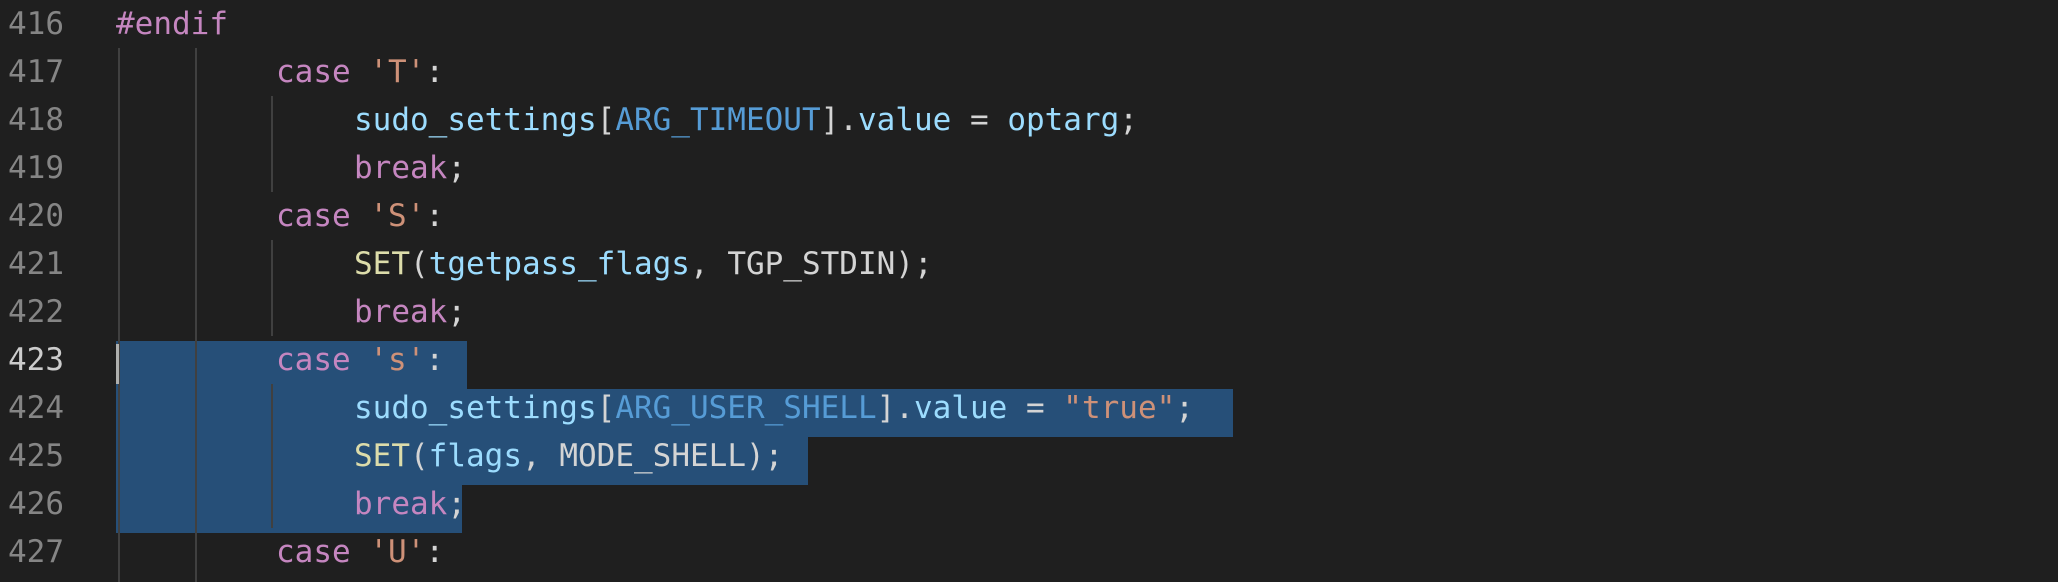 The width and height of the screenshot is (2058, 582). Describe the element at coordinates (360, 552) in the screenshot. I see `code-line: case 'U':` at that location.